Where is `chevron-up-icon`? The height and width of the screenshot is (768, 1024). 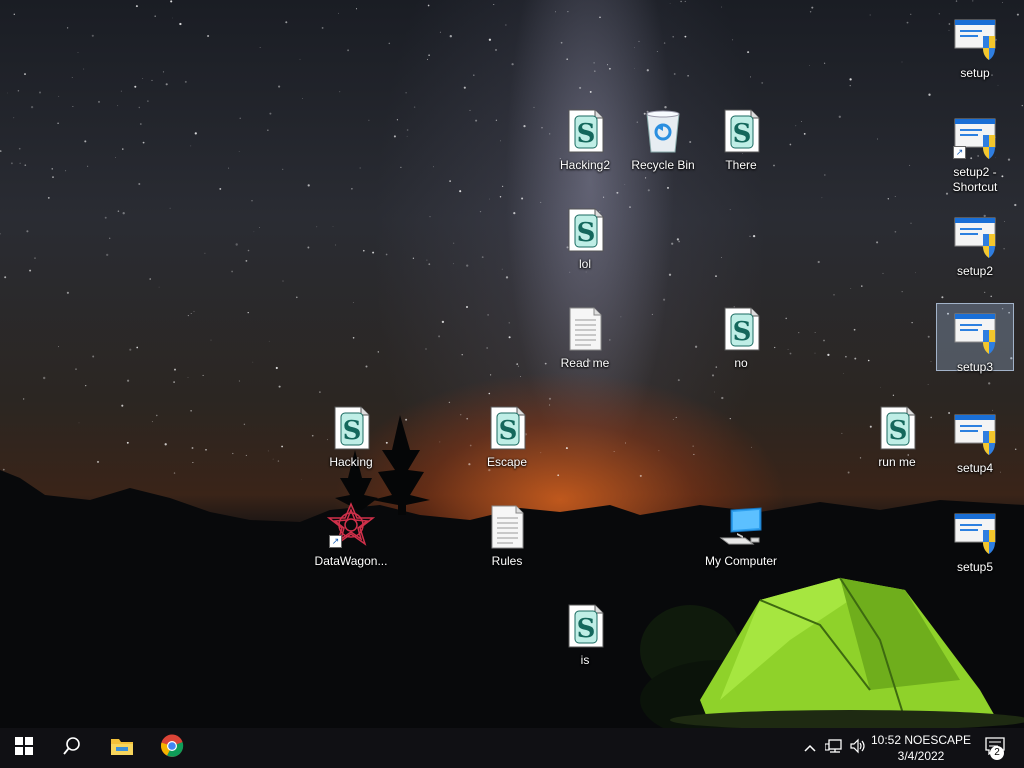 chevron-up-icon is located at coordinates (810, 748).